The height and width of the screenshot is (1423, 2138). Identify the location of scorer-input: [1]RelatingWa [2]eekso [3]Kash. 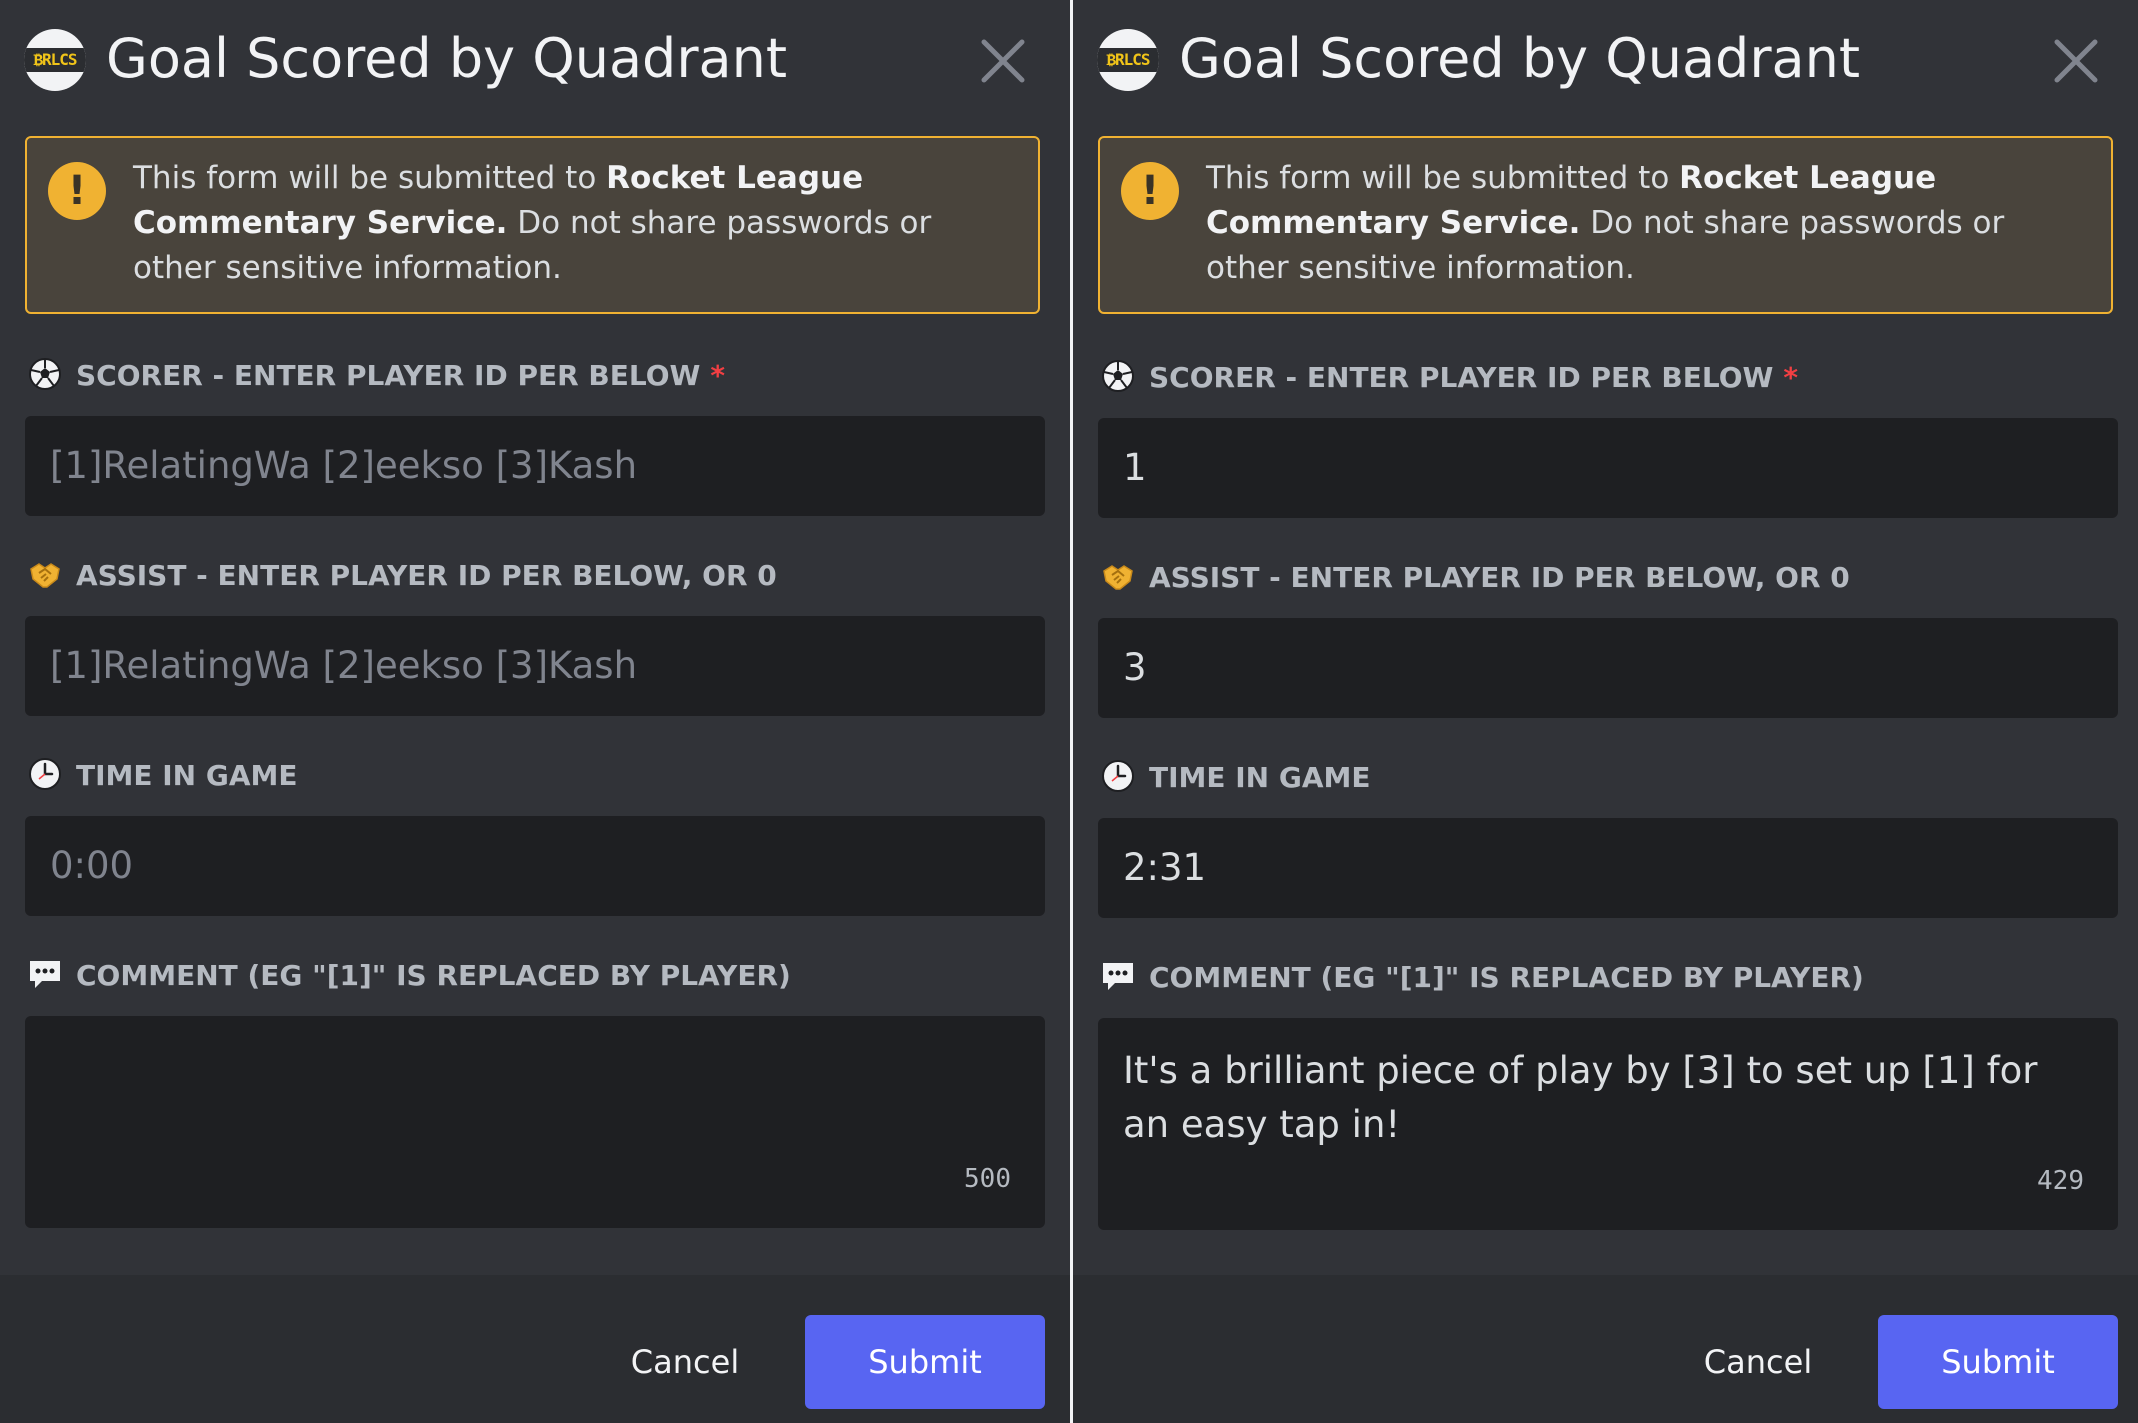
(535, 466).